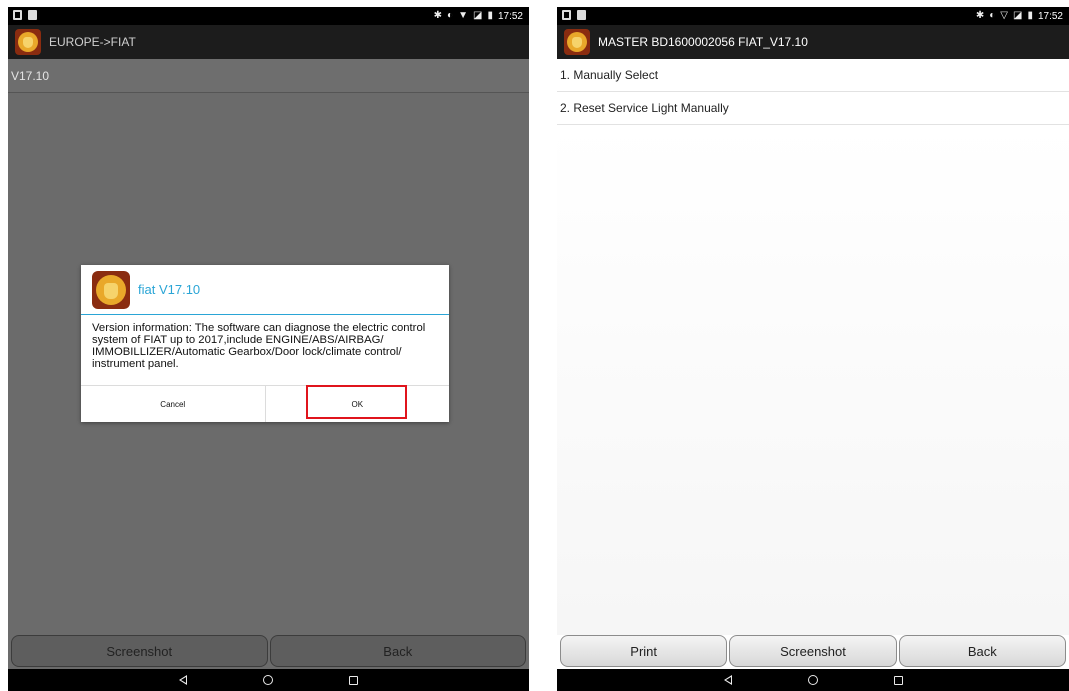  Describe the element at coordinates (92, 42) in the screenshot. I see `breadcrumb-title: EUROPE->FIAT` at that location.